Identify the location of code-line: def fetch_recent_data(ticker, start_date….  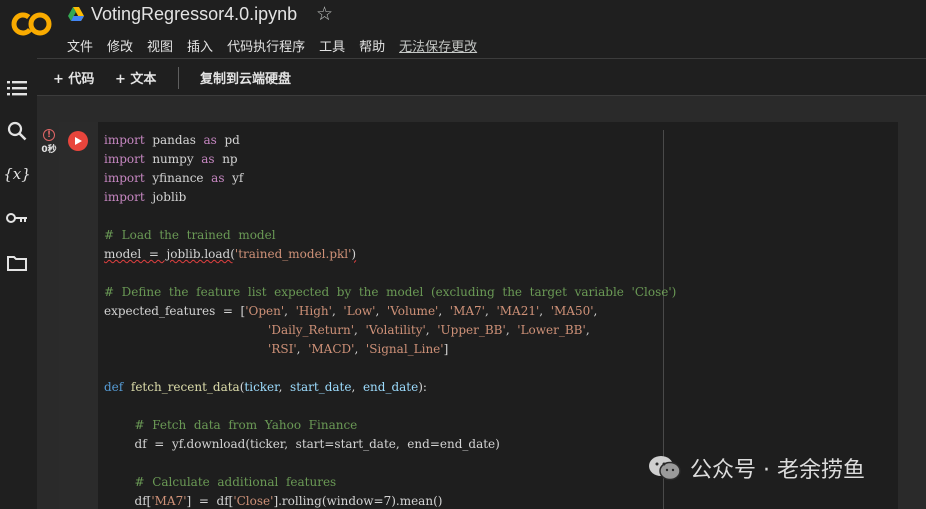
(390, 387).